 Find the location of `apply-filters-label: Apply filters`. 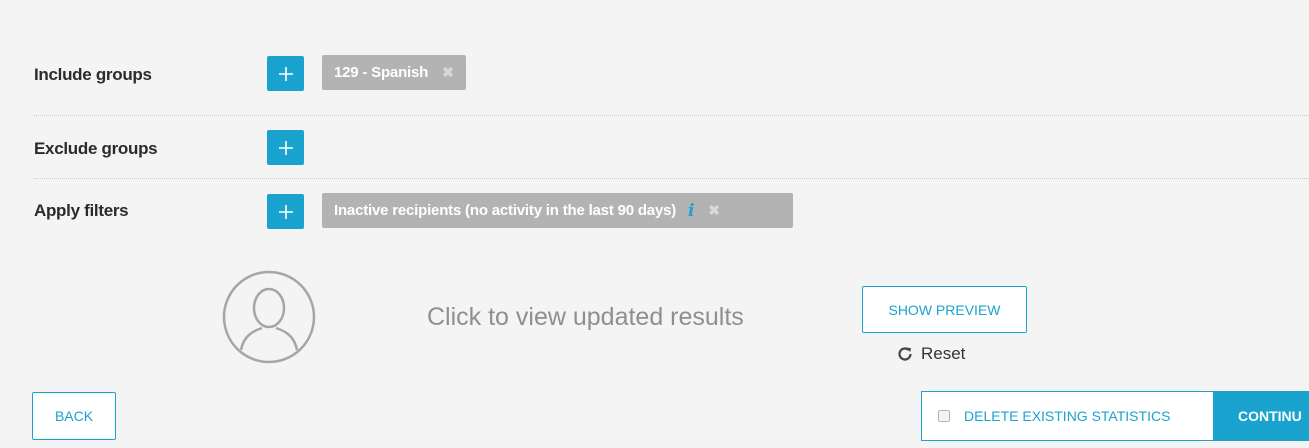

apply-filters-label: Apply filters is located at coordinates (81, 210).